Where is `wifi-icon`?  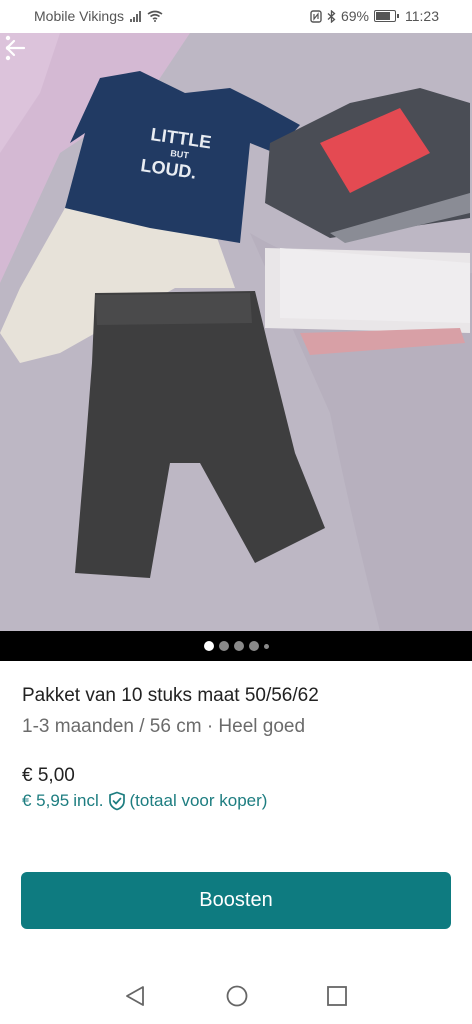
wifi-icon is located at coordinates (155, 16).